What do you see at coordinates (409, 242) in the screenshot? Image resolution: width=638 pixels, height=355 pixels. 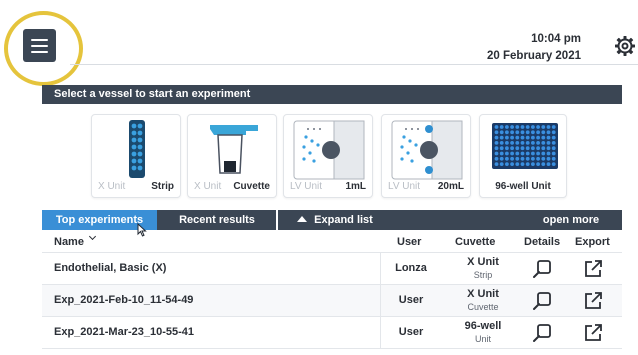 I see `column-header-user: User` at bounding box center [409, 242].